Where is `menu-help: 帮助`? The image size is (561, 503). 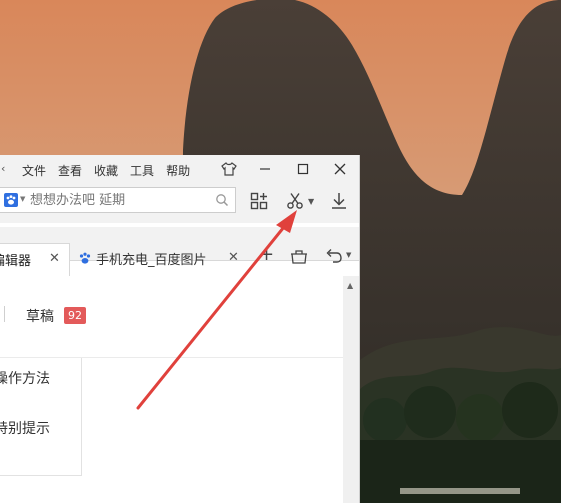 menu-help: 帮助 is located at coordinates (178, 170).